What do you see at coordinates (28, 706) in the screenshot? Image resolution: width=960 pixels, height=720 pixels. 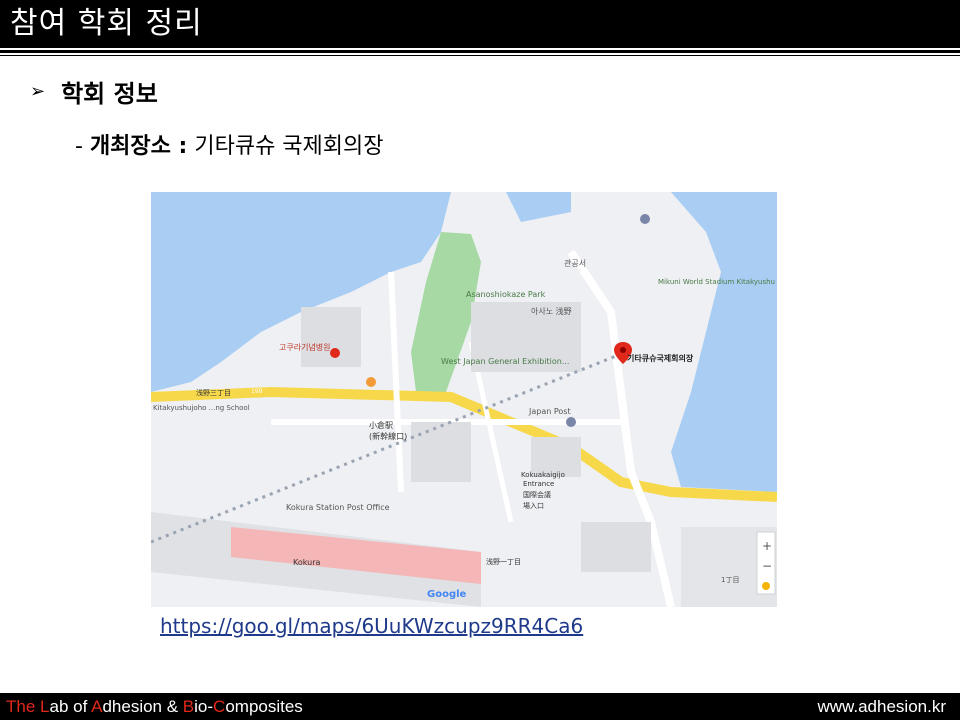 I see `lab-name-part: he` at bounding box center [28, 706].